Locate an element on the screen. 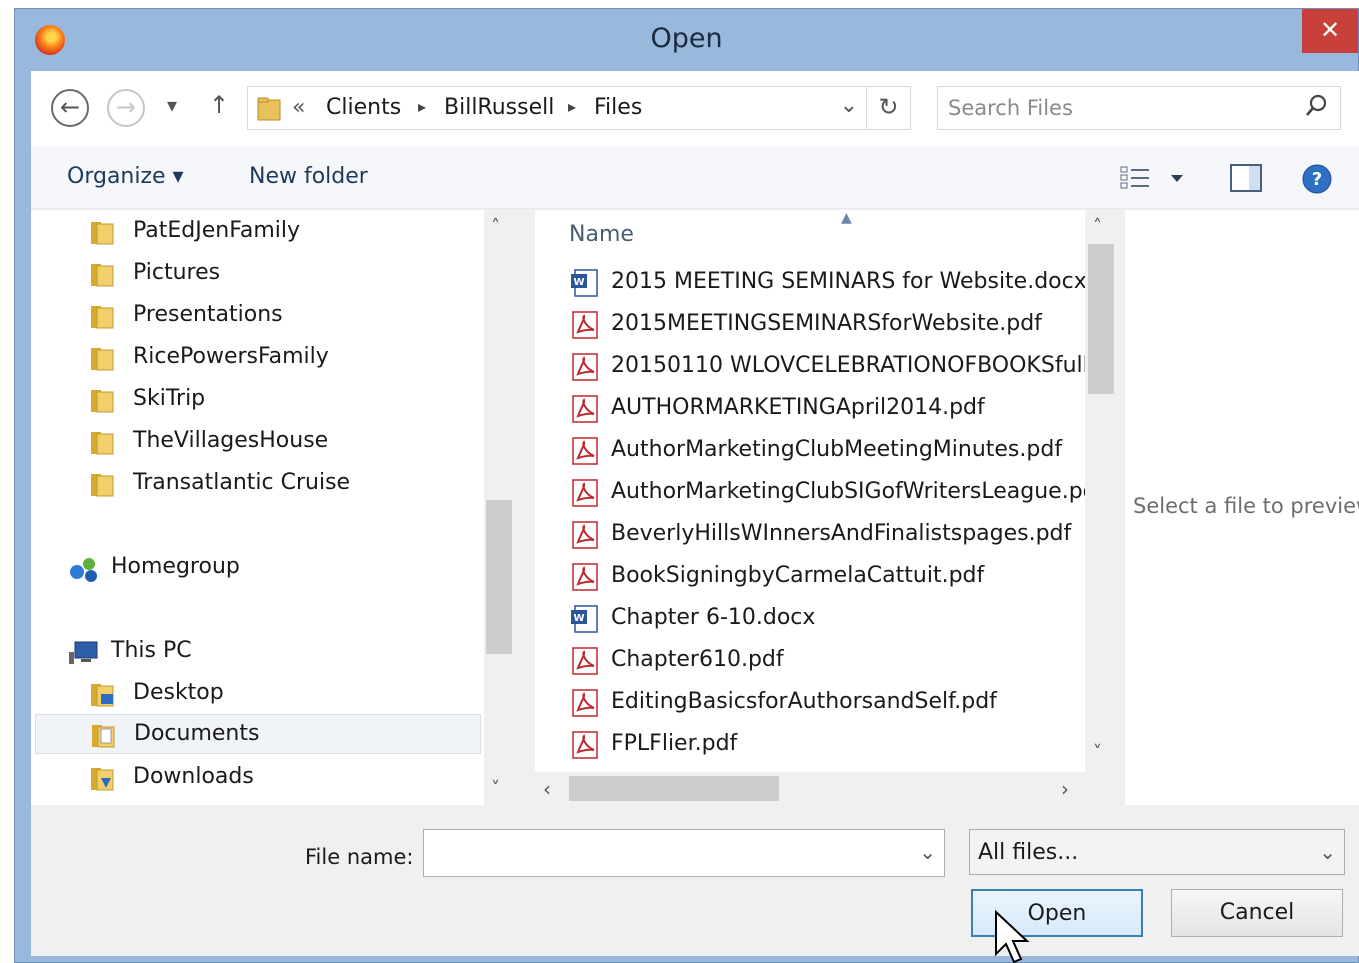 This screenshot has height=963, width=1359. file-row: BeverlyHillsWInnersAndFinalistspages.pdf is located at coordinates (827, 534).